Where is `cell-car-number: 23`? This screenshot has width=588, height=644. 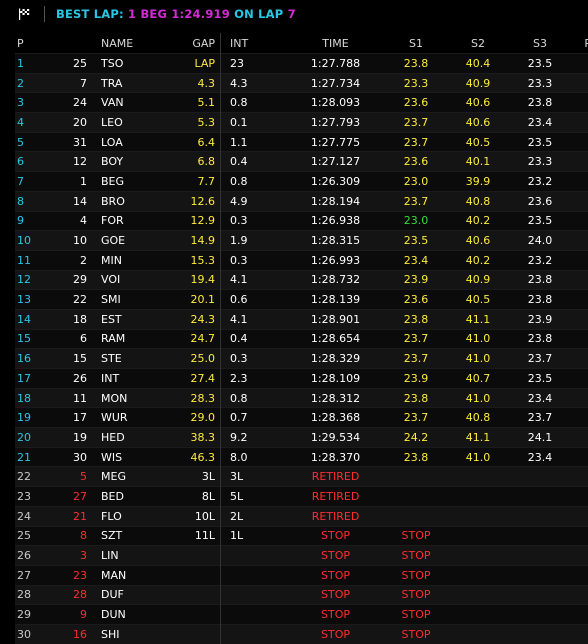 cell-car-number: 23 is located at coordinates (72, 575).